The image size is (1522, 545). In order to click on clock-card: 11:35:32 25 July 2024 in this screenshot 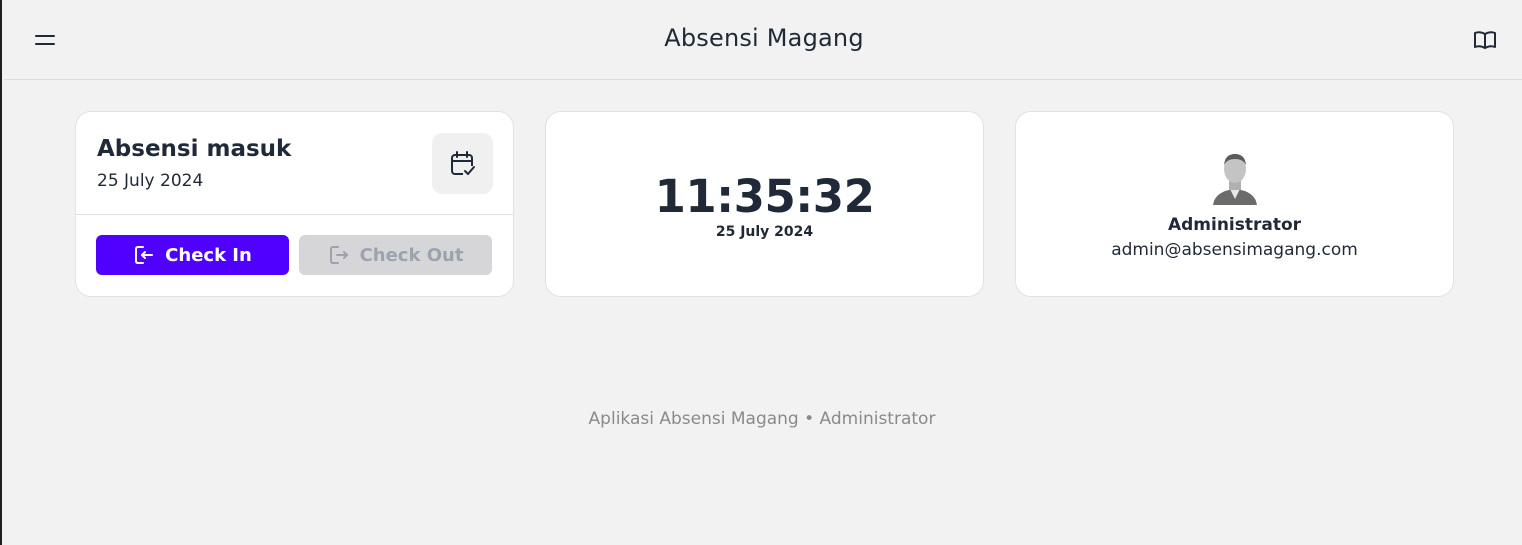, I will do `click(764, 204)`.